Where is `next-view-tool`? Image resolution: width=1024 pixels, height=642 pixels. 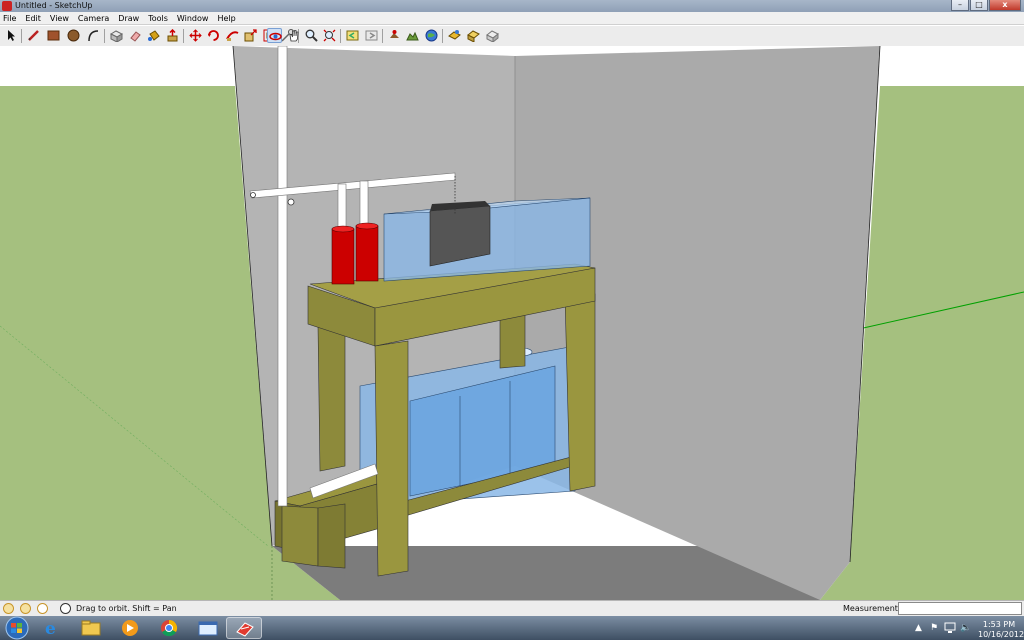
next-view-tool is located at coordinates (371, 35).